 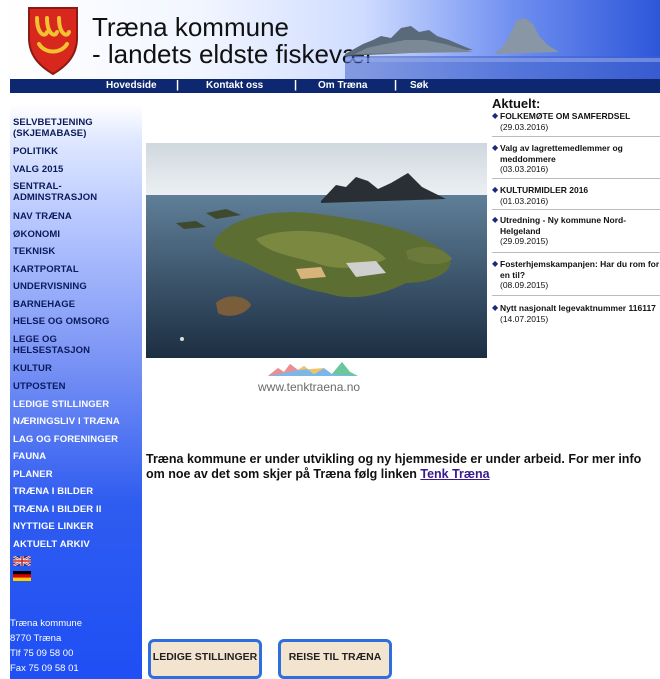 What do you see at coordinates (576, 195) in the screenshot?
I see `news-item-kulturmidler: ◆ KULTURMIDLER 2016 (01.03.2016)` at bounding box center [576, 195].